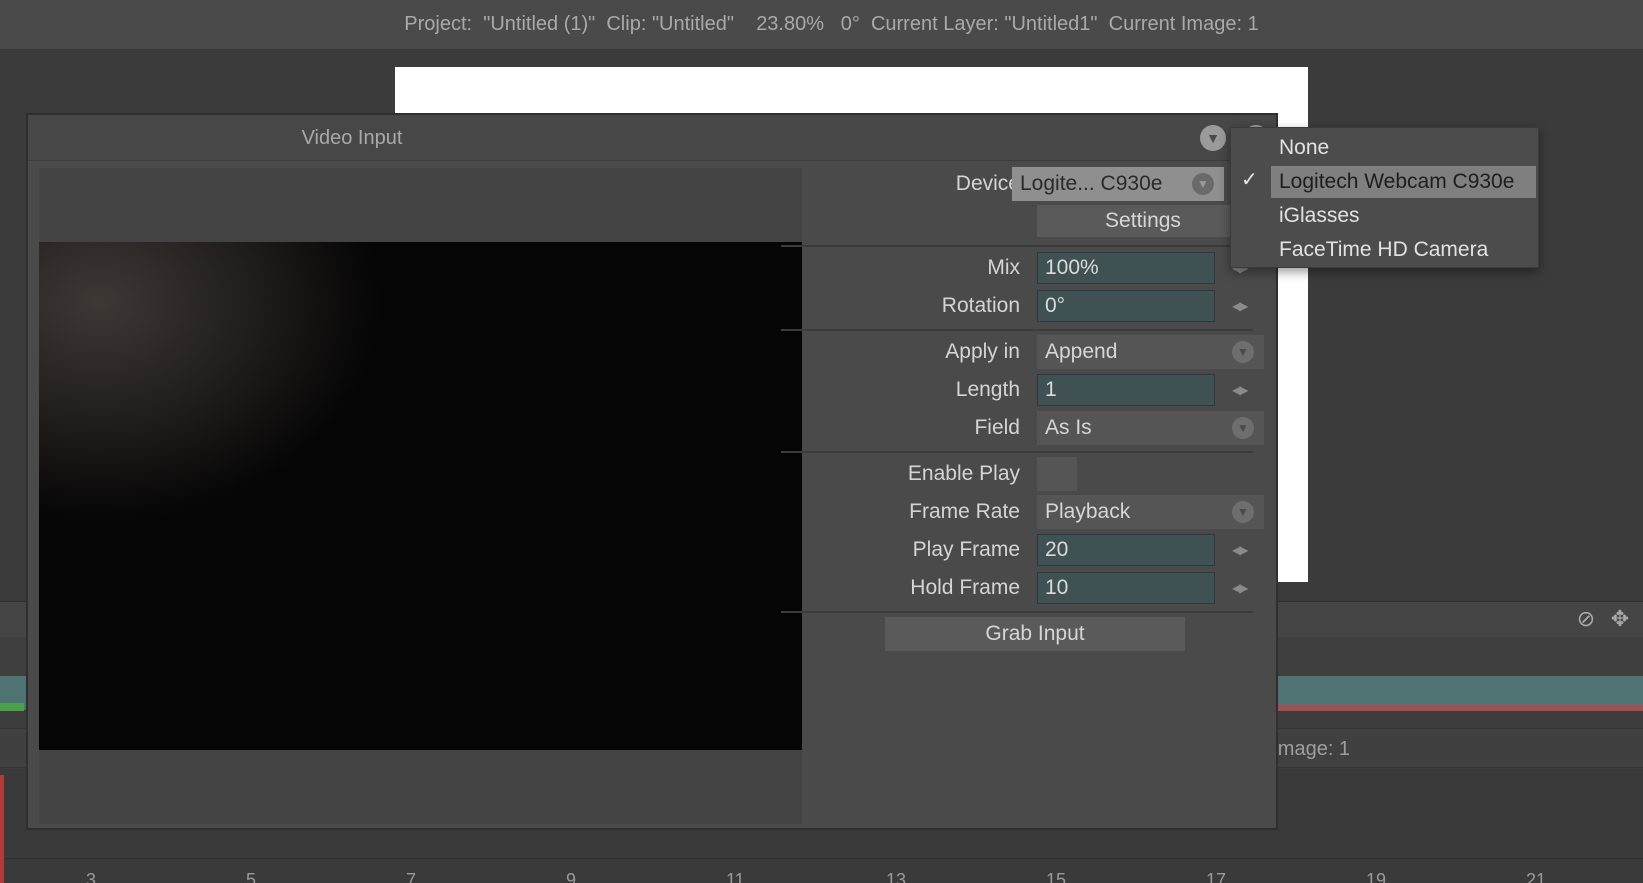  Describe the element at coordinates (411, 876) in the screenshot. I see `ruler-number: 7` at that location.